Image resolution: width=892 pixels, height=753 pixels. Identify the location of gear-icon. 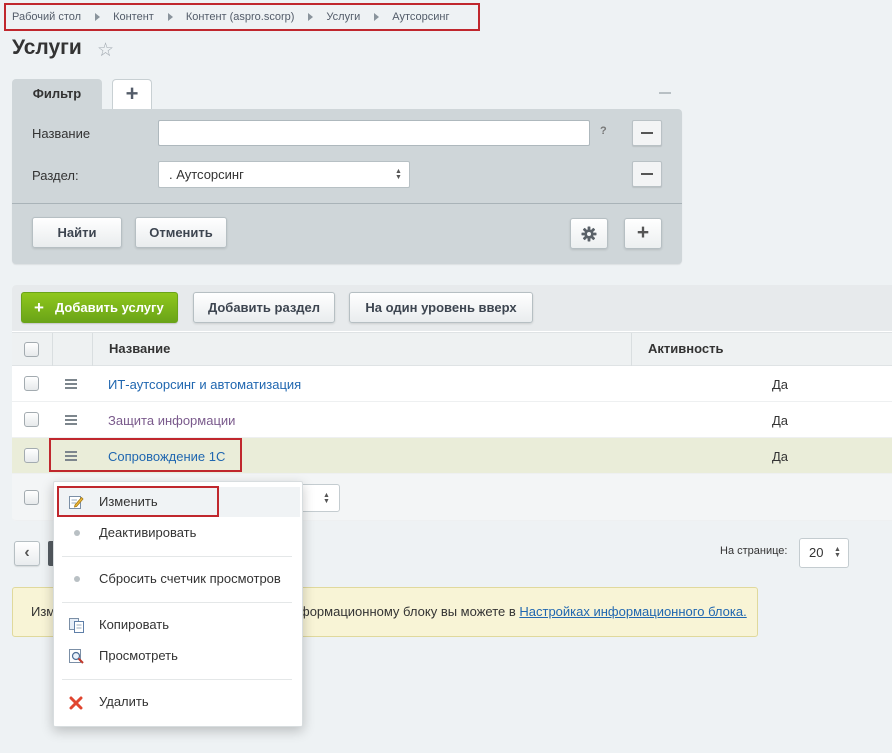
(589, 234).